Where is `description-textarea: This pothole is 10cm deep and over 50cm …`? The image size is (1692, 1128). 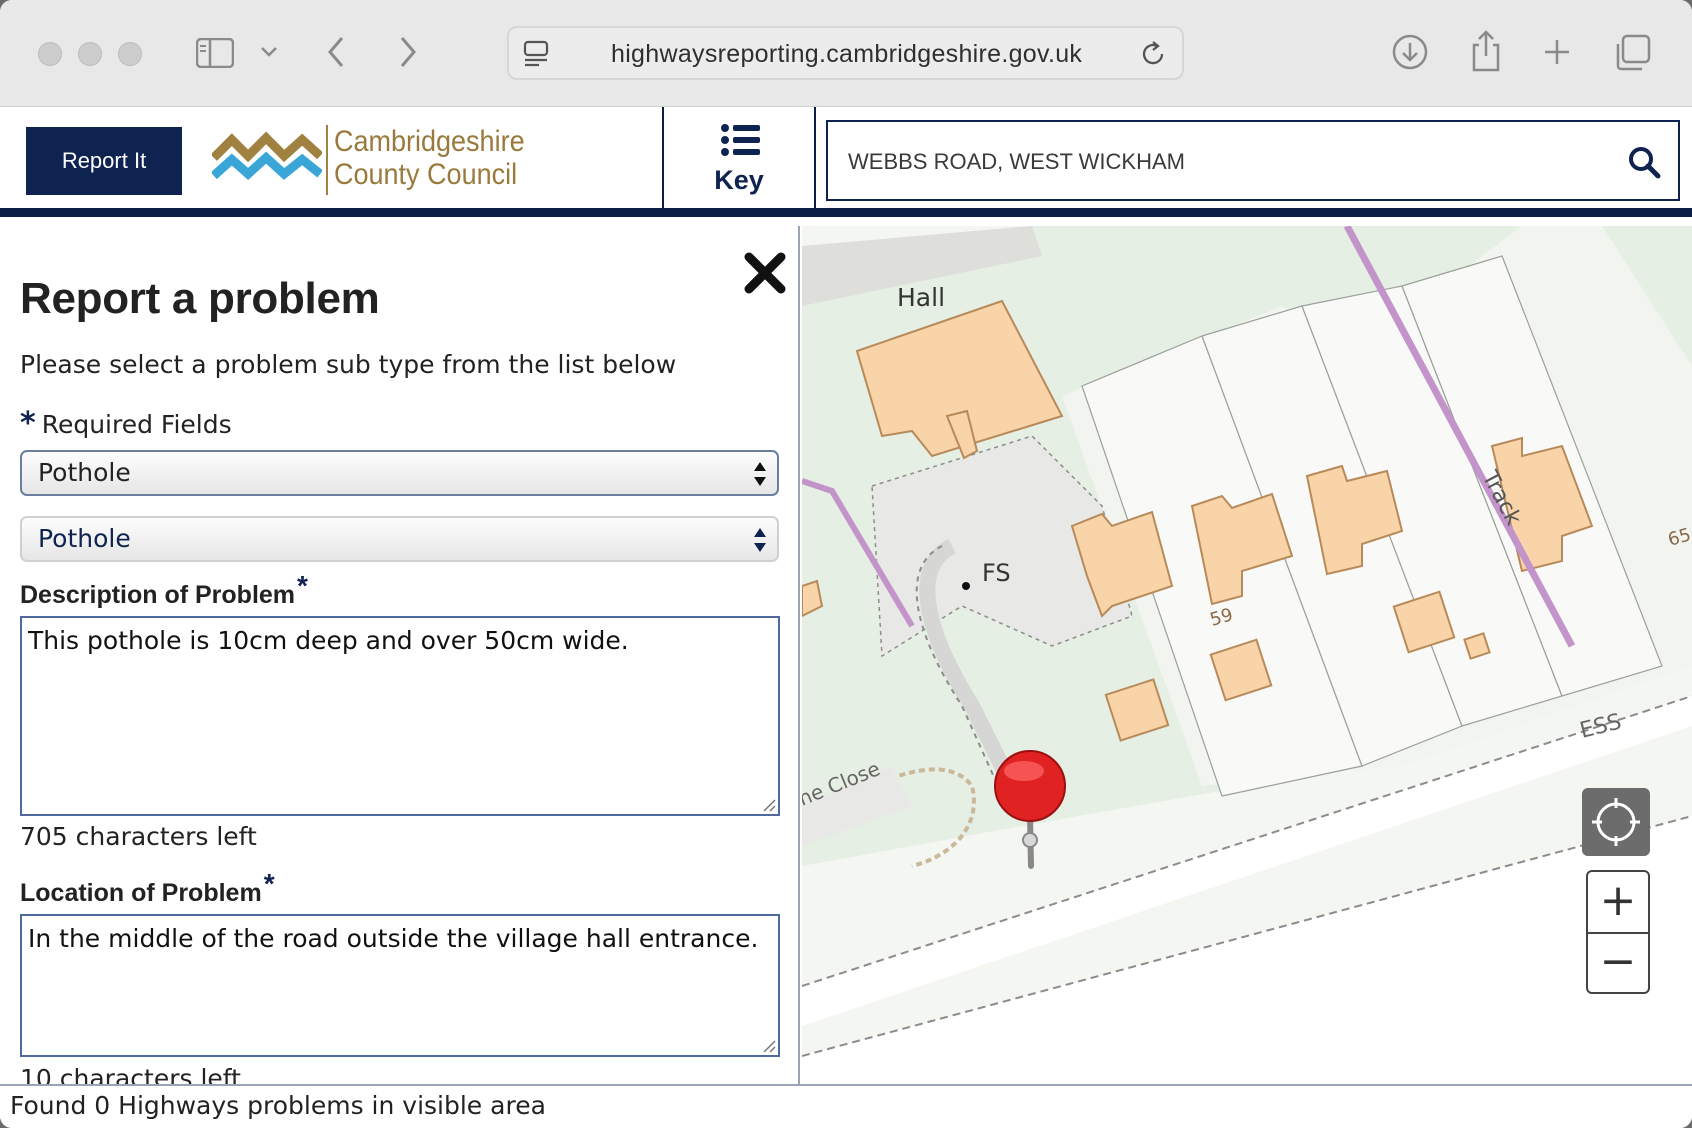 description-textarea: This pothole is 10cm deep and over 50cm … is located at coordinates (400, 716).